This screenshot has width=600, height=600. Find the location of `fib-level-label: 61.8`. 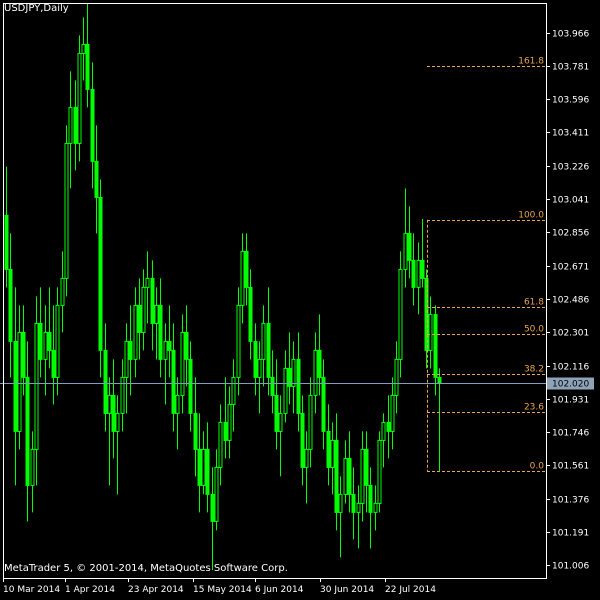

fib-level-label: 61.8 is located at coordinates (534, 303).